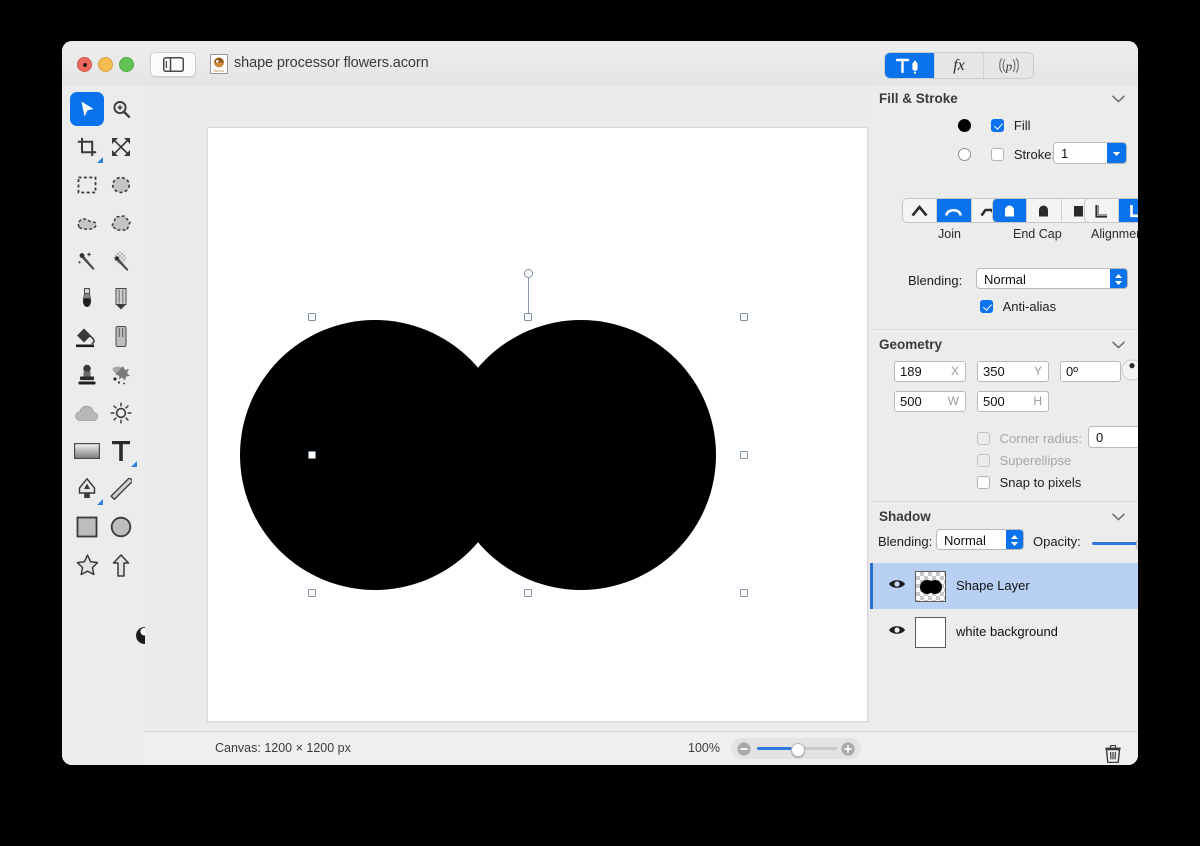 The image size is (1200, 846). I want to click on zoom-slider, so click(796, 748).